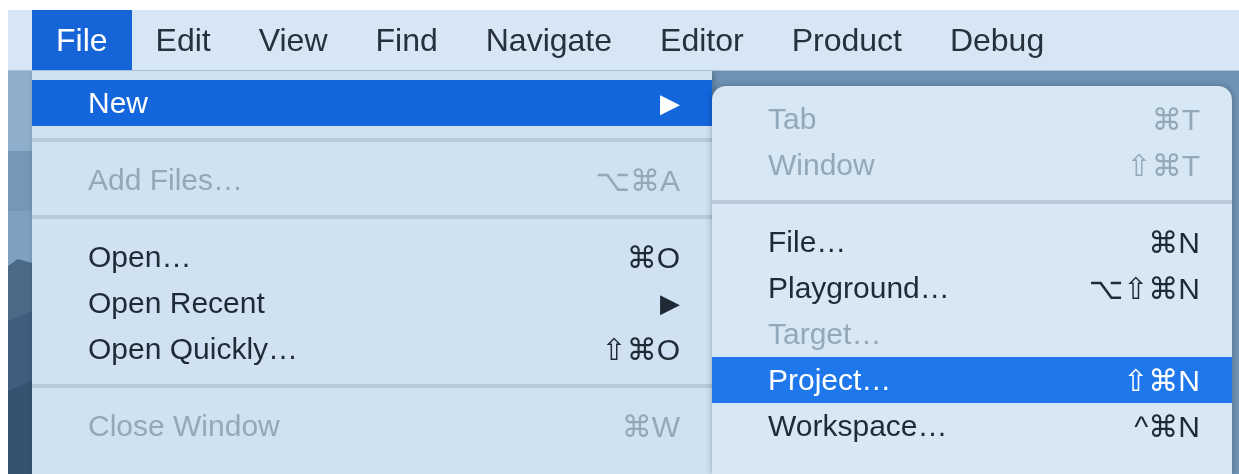  What do you see at coordinates (82, 40) in the screenshot?
I see `menu-bar-item: File` at bounding box center [82, 40].